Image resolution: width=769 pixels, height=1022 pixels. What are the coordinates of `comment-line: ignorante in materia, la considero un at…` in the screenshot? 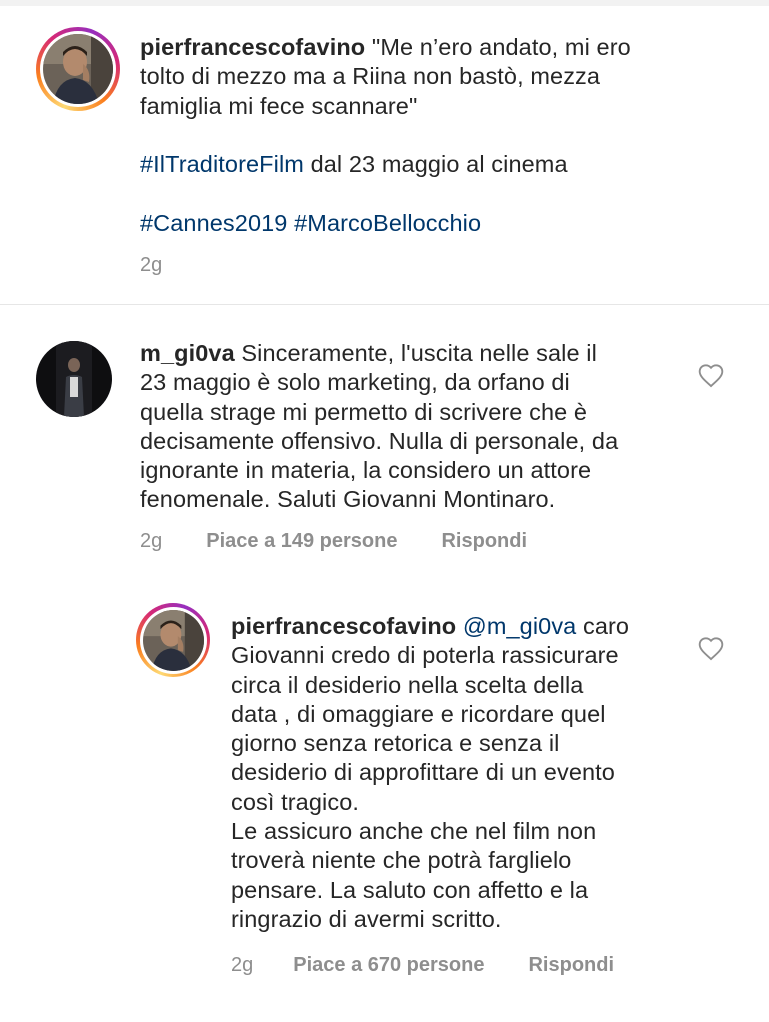 It's located at (366, 470).